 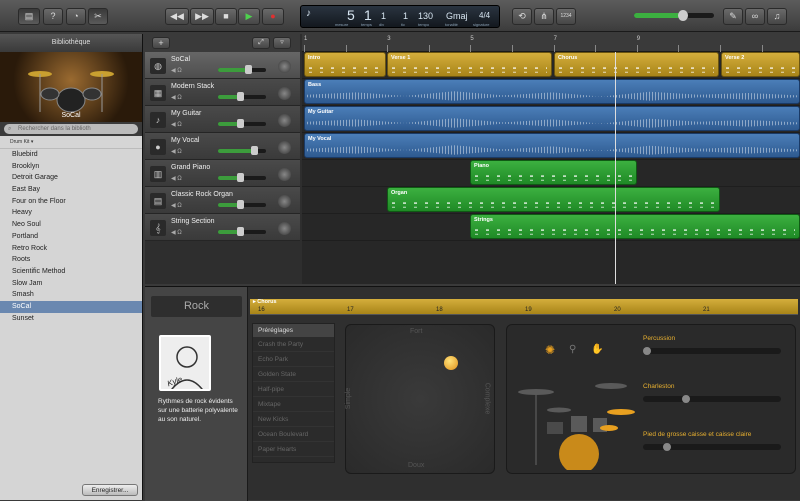 What do you see at coordinates (777, 16) in the screenshot?
I see `media-browser-button: ♫` at bounding box center [777, 16].